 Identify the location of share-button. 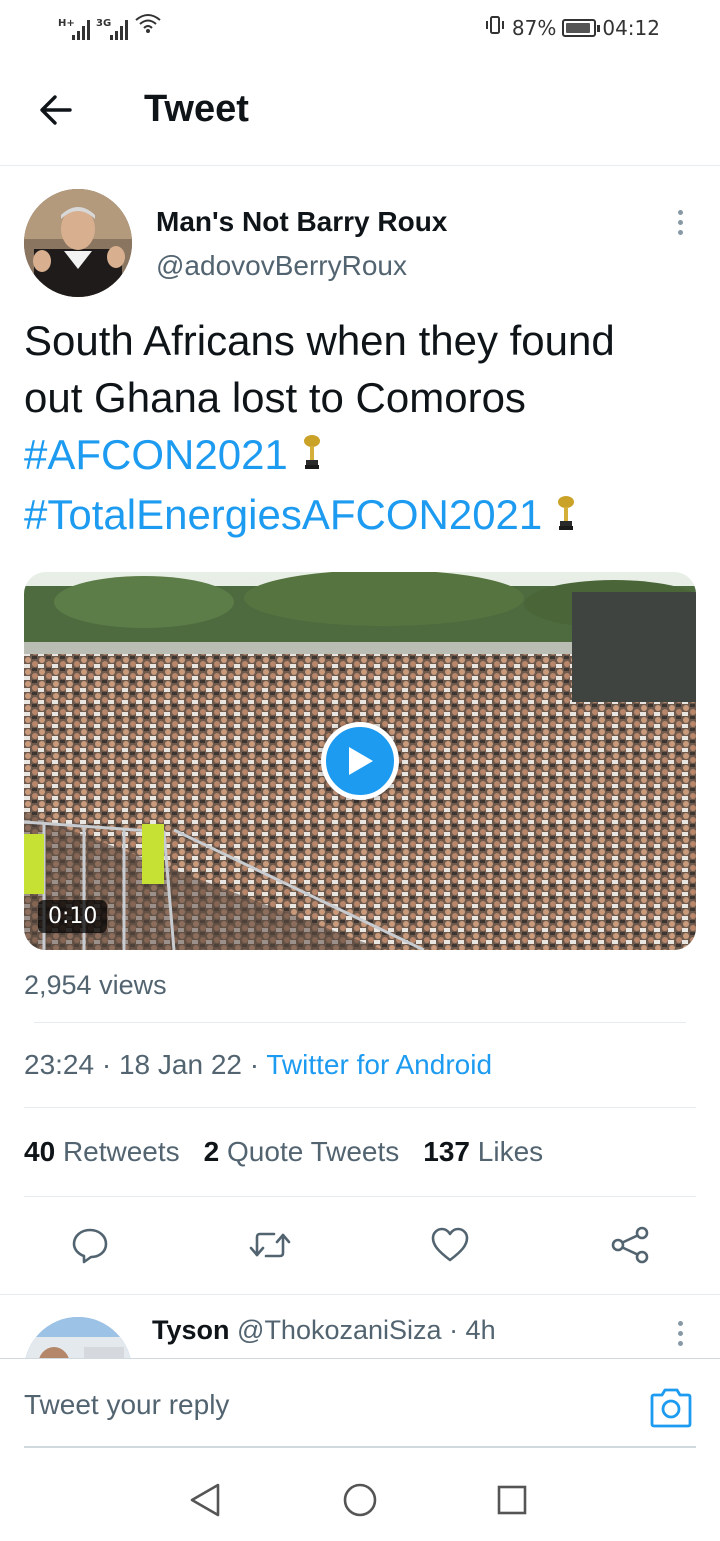
(630, 1245).